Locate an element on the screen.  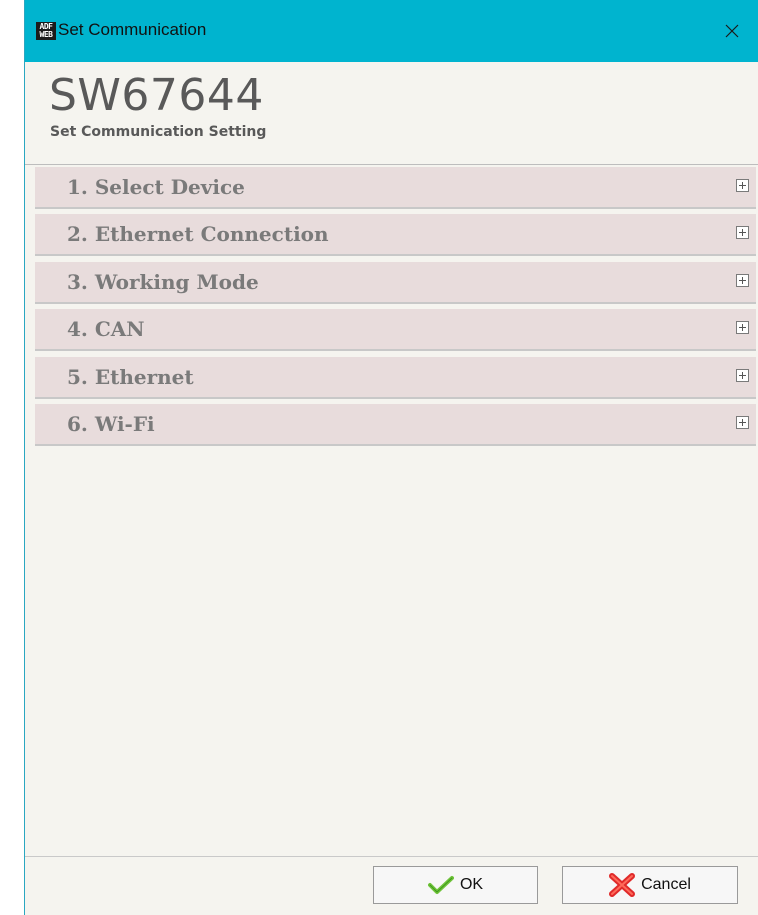
header-divider is located at coordinates (391, 164).